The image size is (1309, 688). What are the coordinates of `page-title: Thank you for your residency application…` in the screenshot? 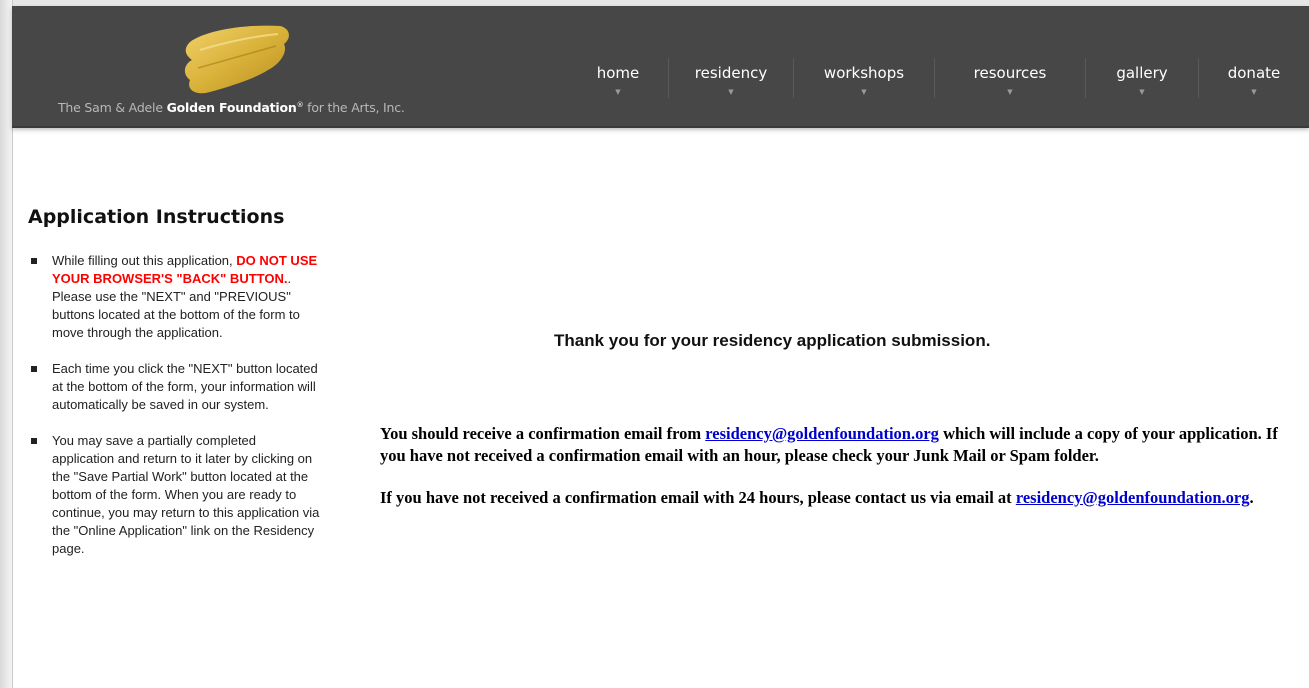 It's located at (772, 340).